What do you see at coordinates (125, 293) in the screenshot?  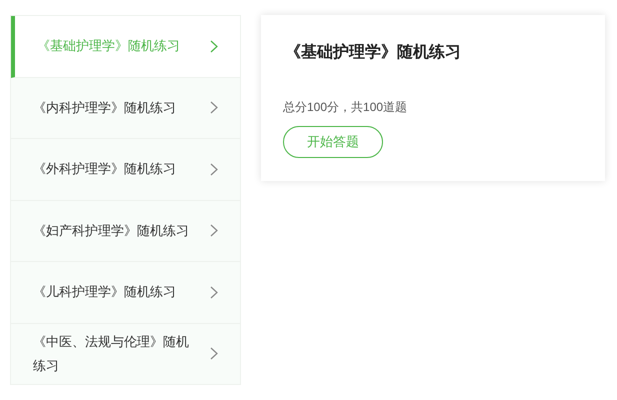 I see `sidebar-item: 《儿科护理学》随机练习` at bounding box center [125, 293].